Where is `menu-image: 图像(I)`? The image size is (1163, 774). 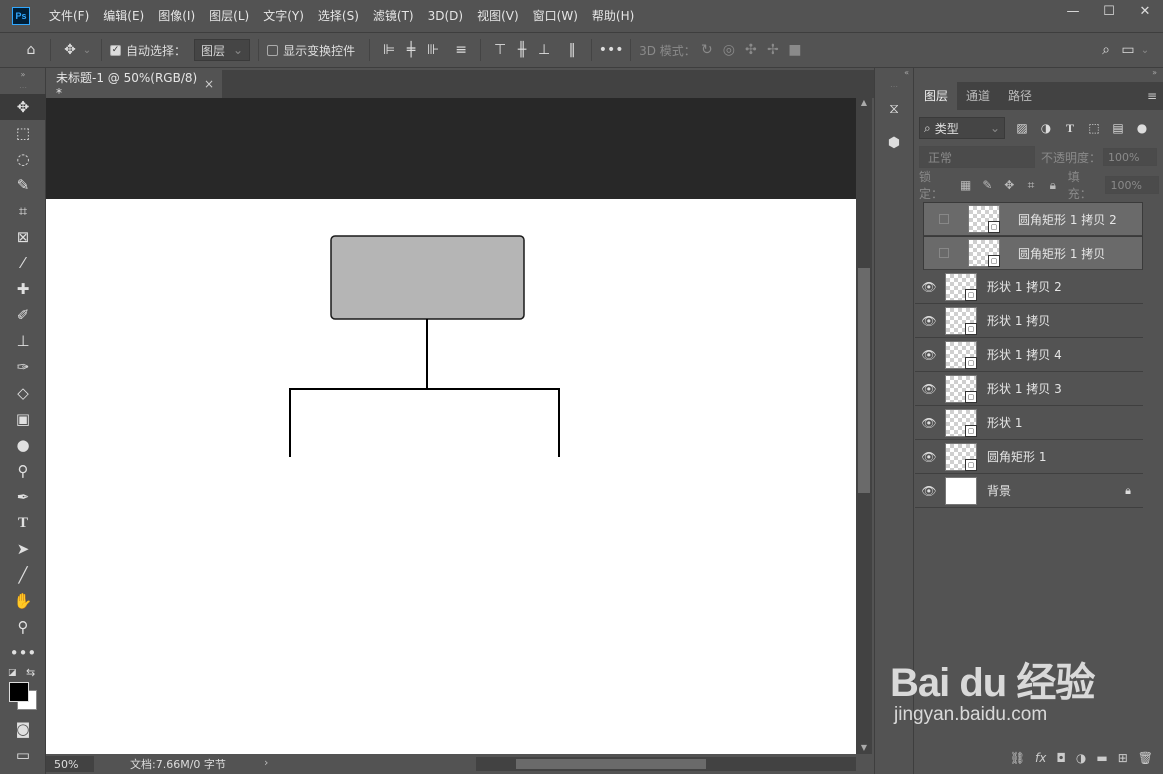
menu-image: 图像(I) is located at coordinates (176, 16).